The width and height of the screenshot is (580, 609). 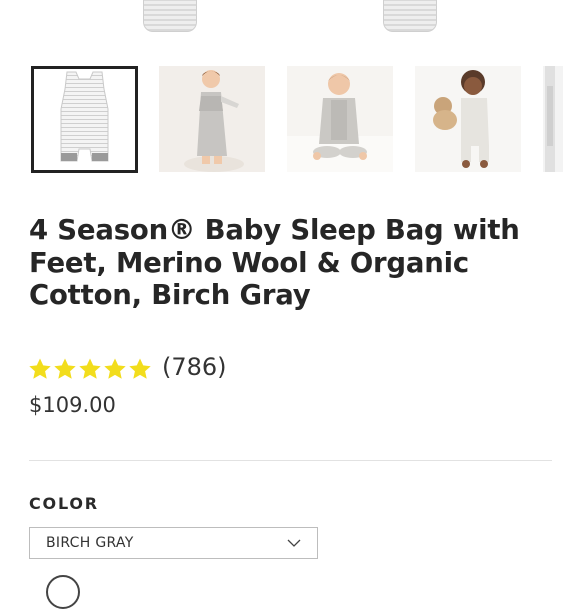 I want to click on search-icon, so click(x=515, y=4).